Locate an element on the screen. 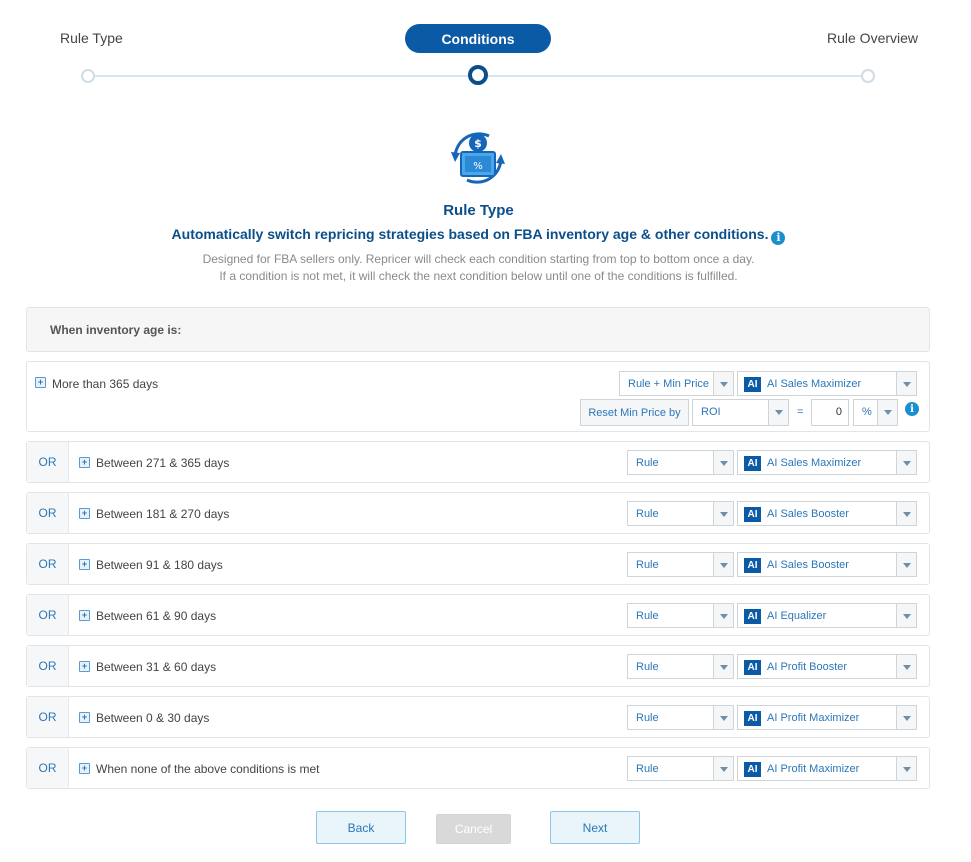  condition-label: Between 61 & 90 days is located at coordinates (156, 616).